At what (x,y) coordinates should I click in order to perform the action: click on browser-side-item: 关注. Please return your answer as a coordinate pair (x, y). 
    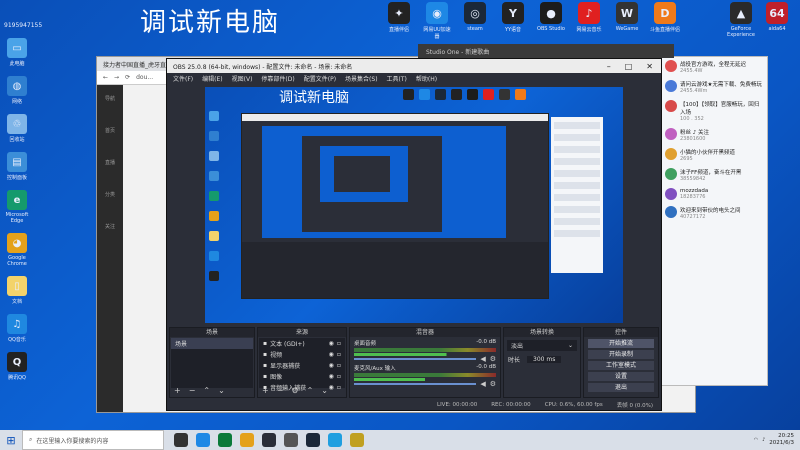
    Looking at the image, I should click on (110, 234).